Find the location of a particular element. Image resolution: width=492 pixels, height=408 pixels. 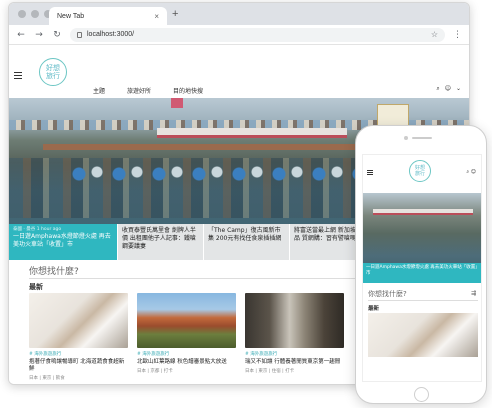

mobile-header-icons: ⌕ ☺ is located at coordinates (471, 172).